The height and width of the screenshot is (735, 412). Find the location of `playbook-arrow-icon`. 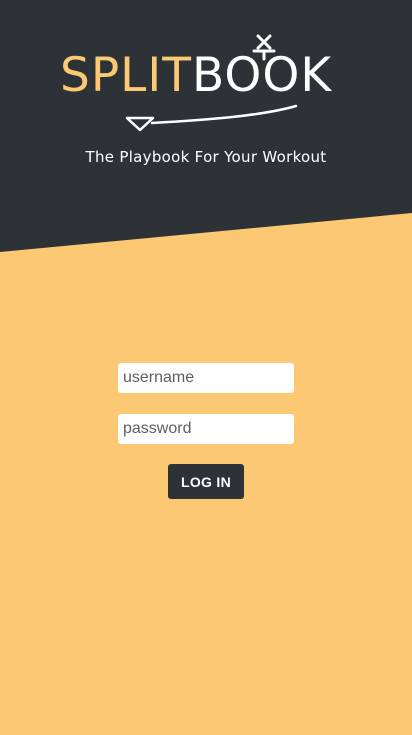

playbook-arrow-icon is located at coordinates (211, 83).